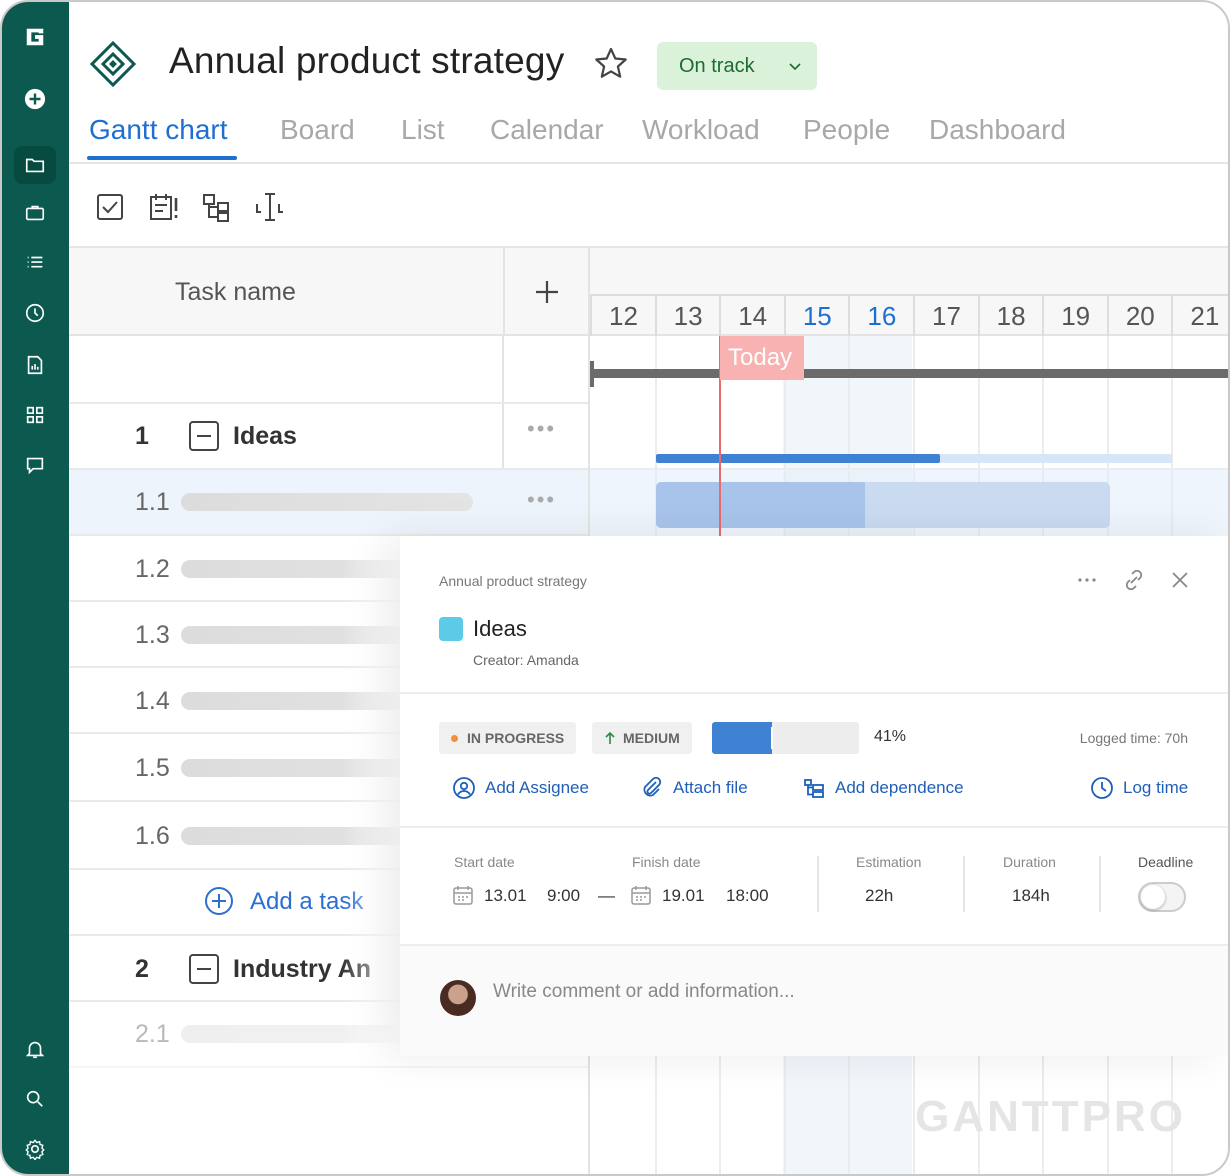 This screenshot has width=1230, height=1176. What do you see at coordinates (423, 130) in the screenshot?
I see `tab-list: List` at bounding box center [423, 130].